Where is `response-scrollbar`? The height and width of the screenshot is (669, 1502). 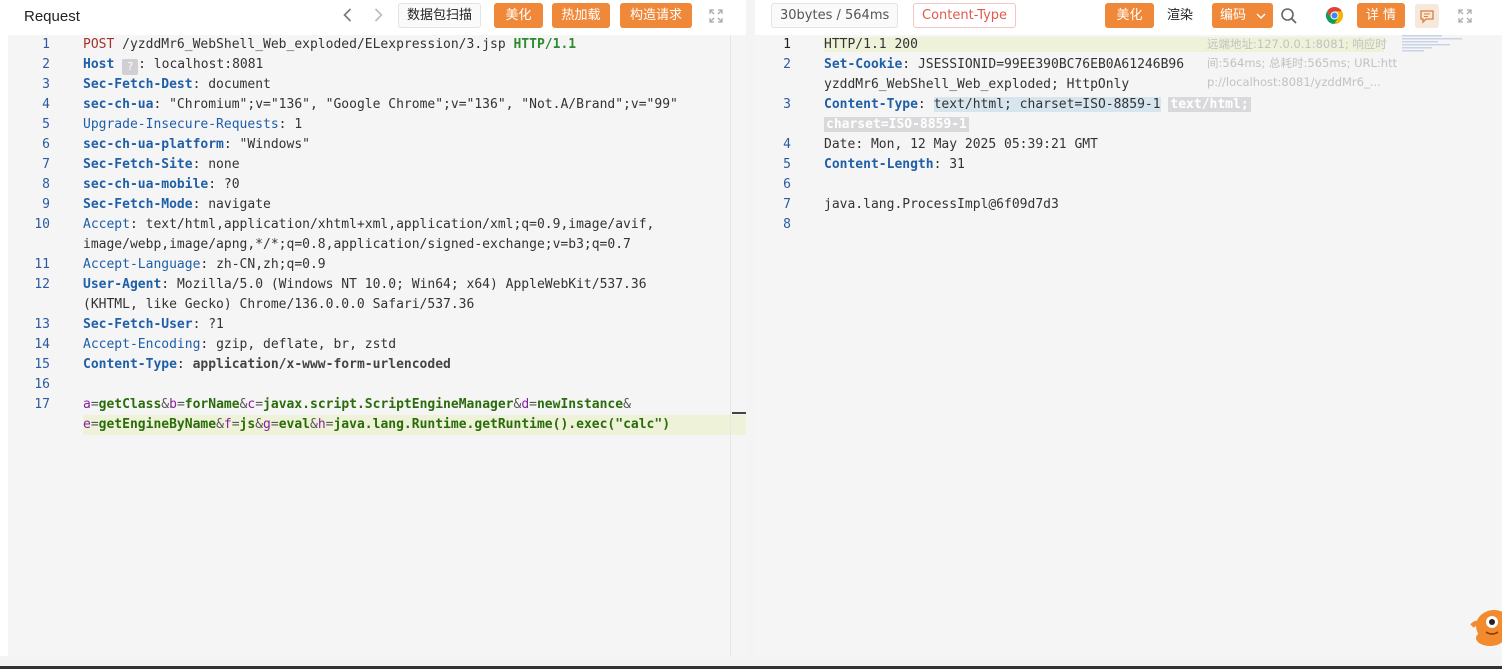 response-scrollbar is located at coordinates (1497, 345).